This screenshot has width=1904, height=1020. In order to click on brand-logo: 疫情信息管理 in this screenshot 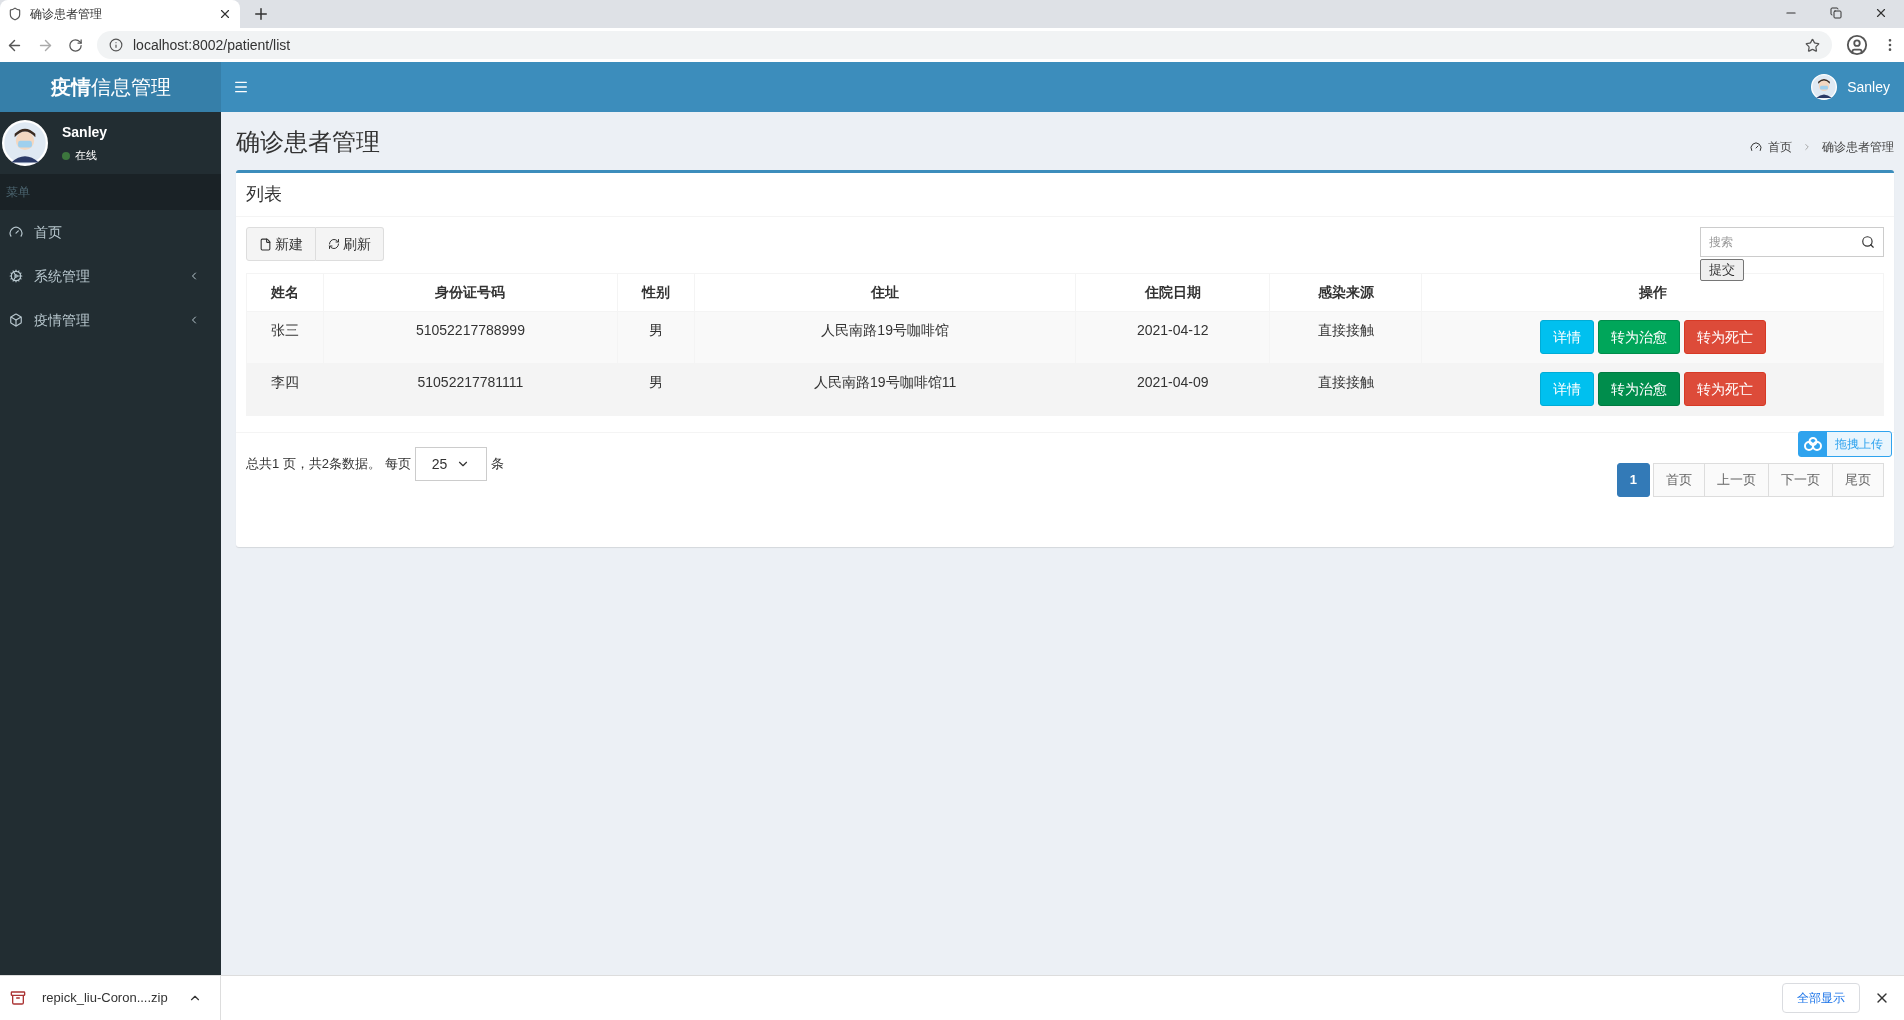, I will do `click(110, 87)`.